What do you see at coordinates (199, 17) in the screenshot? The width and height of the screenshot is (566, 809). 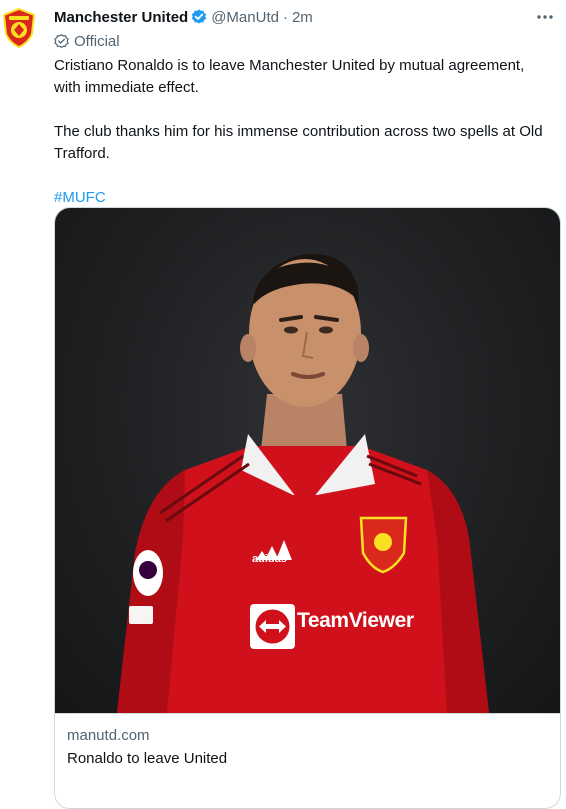 I see `verified-badge-icon` at bounding box center [199, 17].